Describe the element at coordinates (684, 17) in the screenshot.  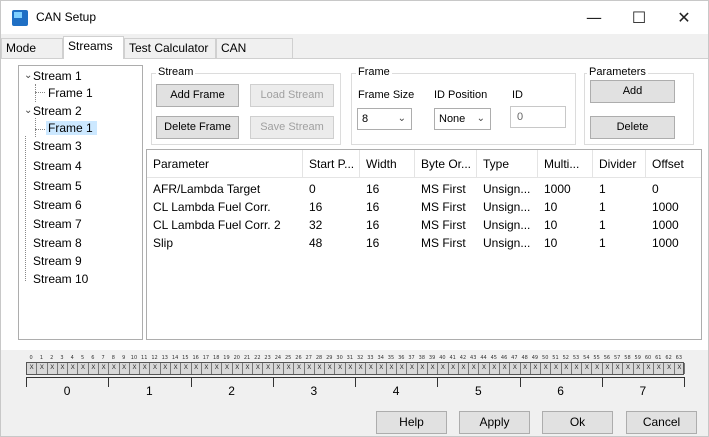
I see `close-button: ✕` at that location.